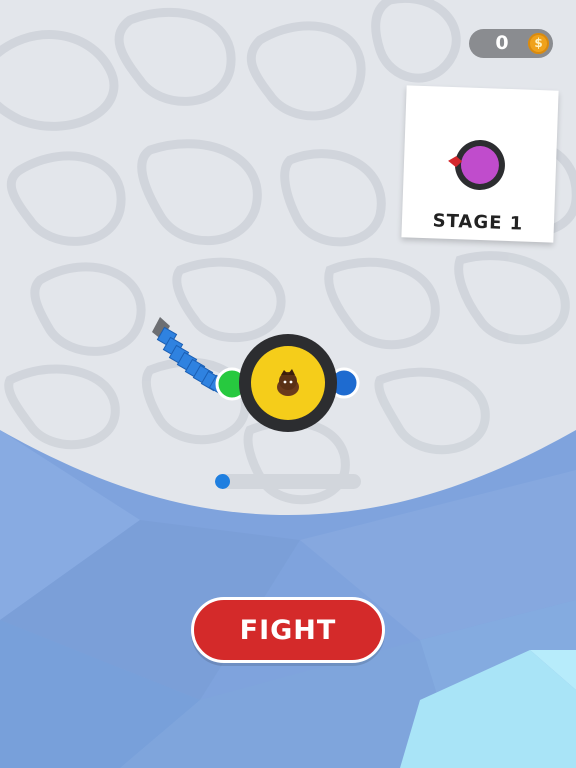  I want to click on stage-card: STAGE 1, so click(480, 164).